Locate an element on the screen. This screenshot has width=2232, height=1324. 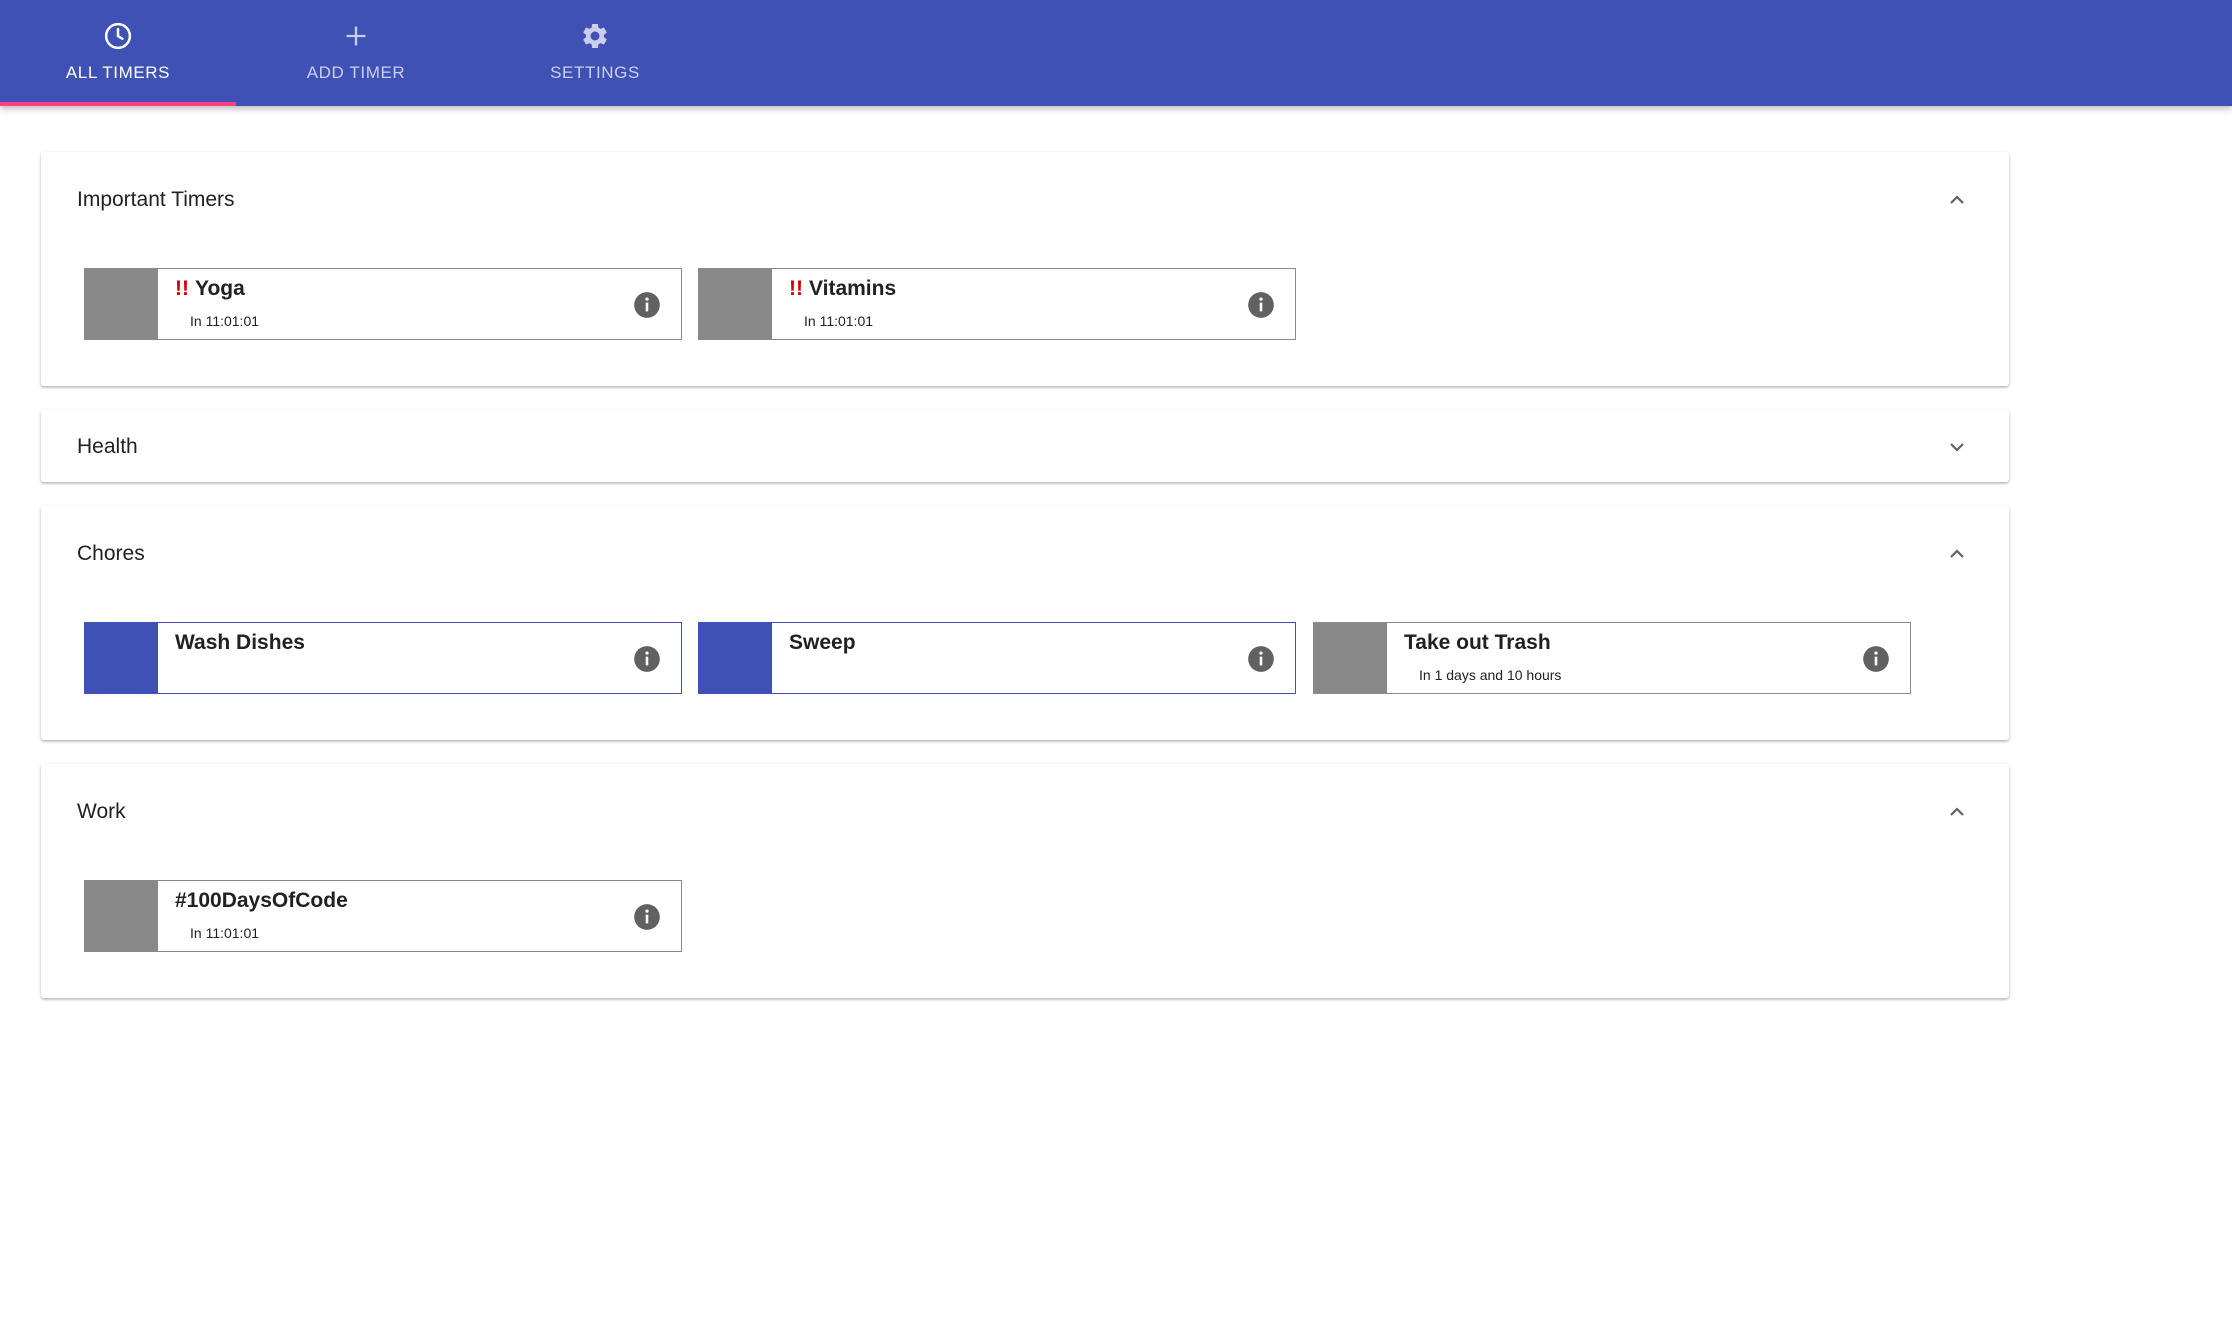
timer-name: Wash Dishes is located at coordinates (240, 643).